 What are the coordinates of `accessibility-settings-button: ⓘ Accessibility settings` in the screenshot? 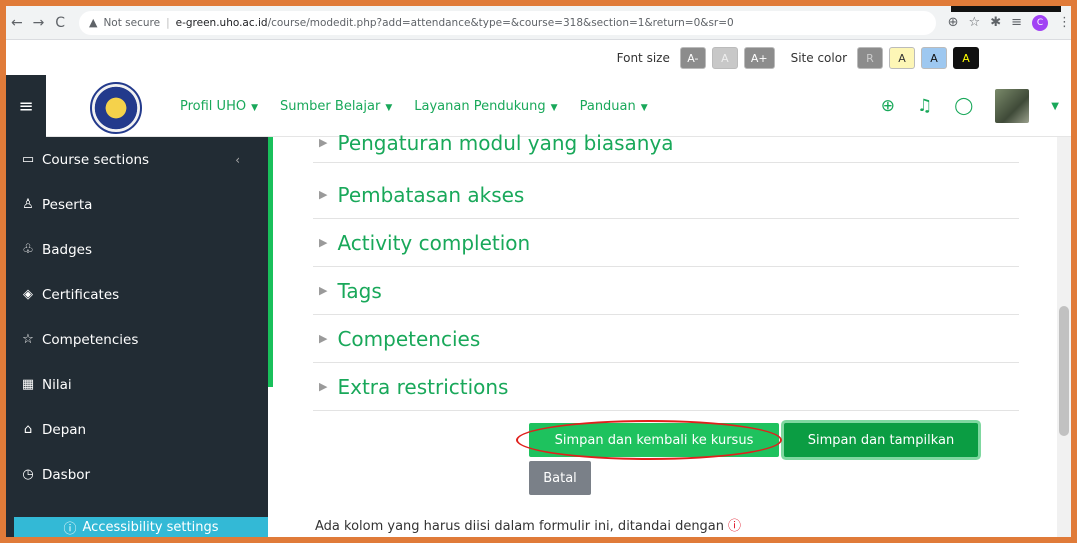 It's located at (141, 527).